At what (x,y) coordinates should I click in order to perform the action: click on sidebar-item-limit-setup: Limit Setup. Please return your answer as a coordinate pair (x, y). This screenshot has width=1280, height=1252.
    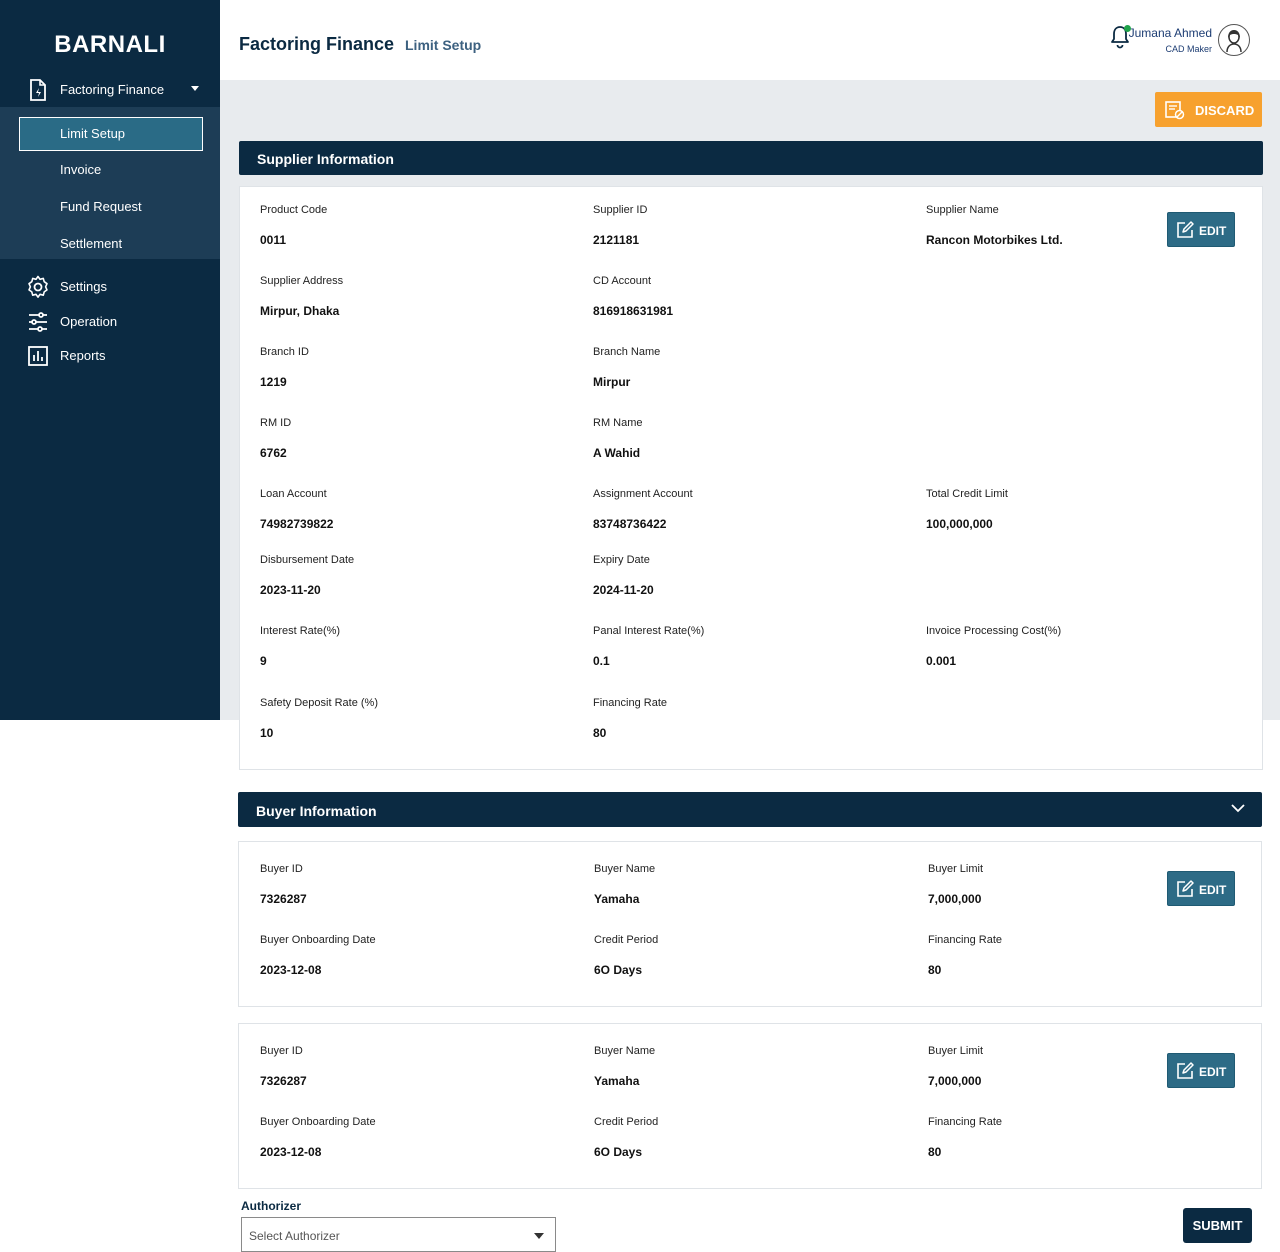
    Looking at the image, I should click on (111, 134).